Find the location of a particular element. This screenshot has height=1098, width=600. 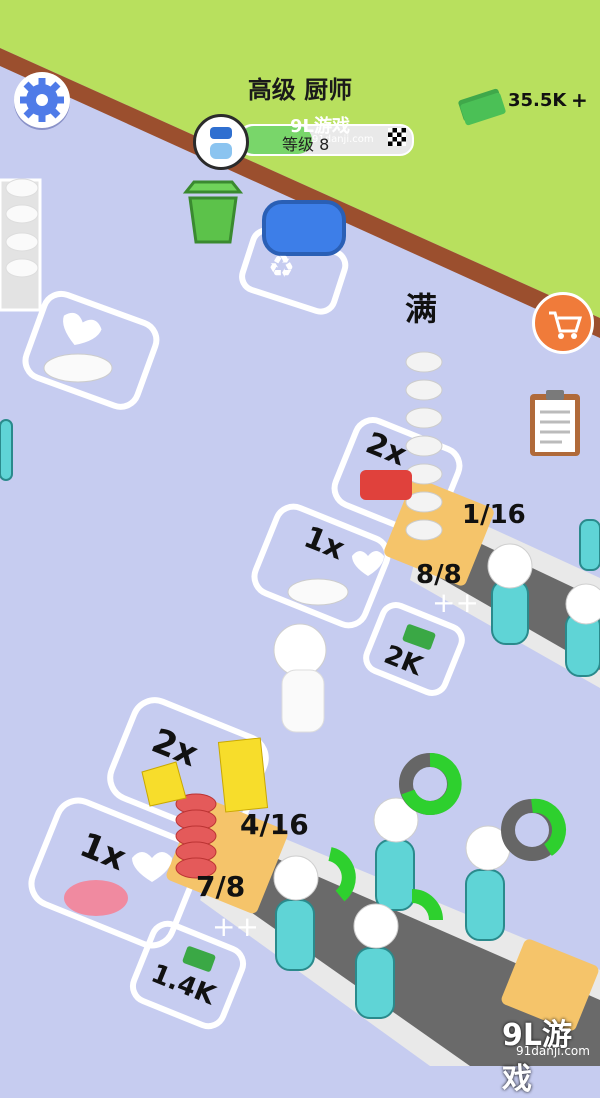

shop-cart-button is located at coordinates (563, 323).